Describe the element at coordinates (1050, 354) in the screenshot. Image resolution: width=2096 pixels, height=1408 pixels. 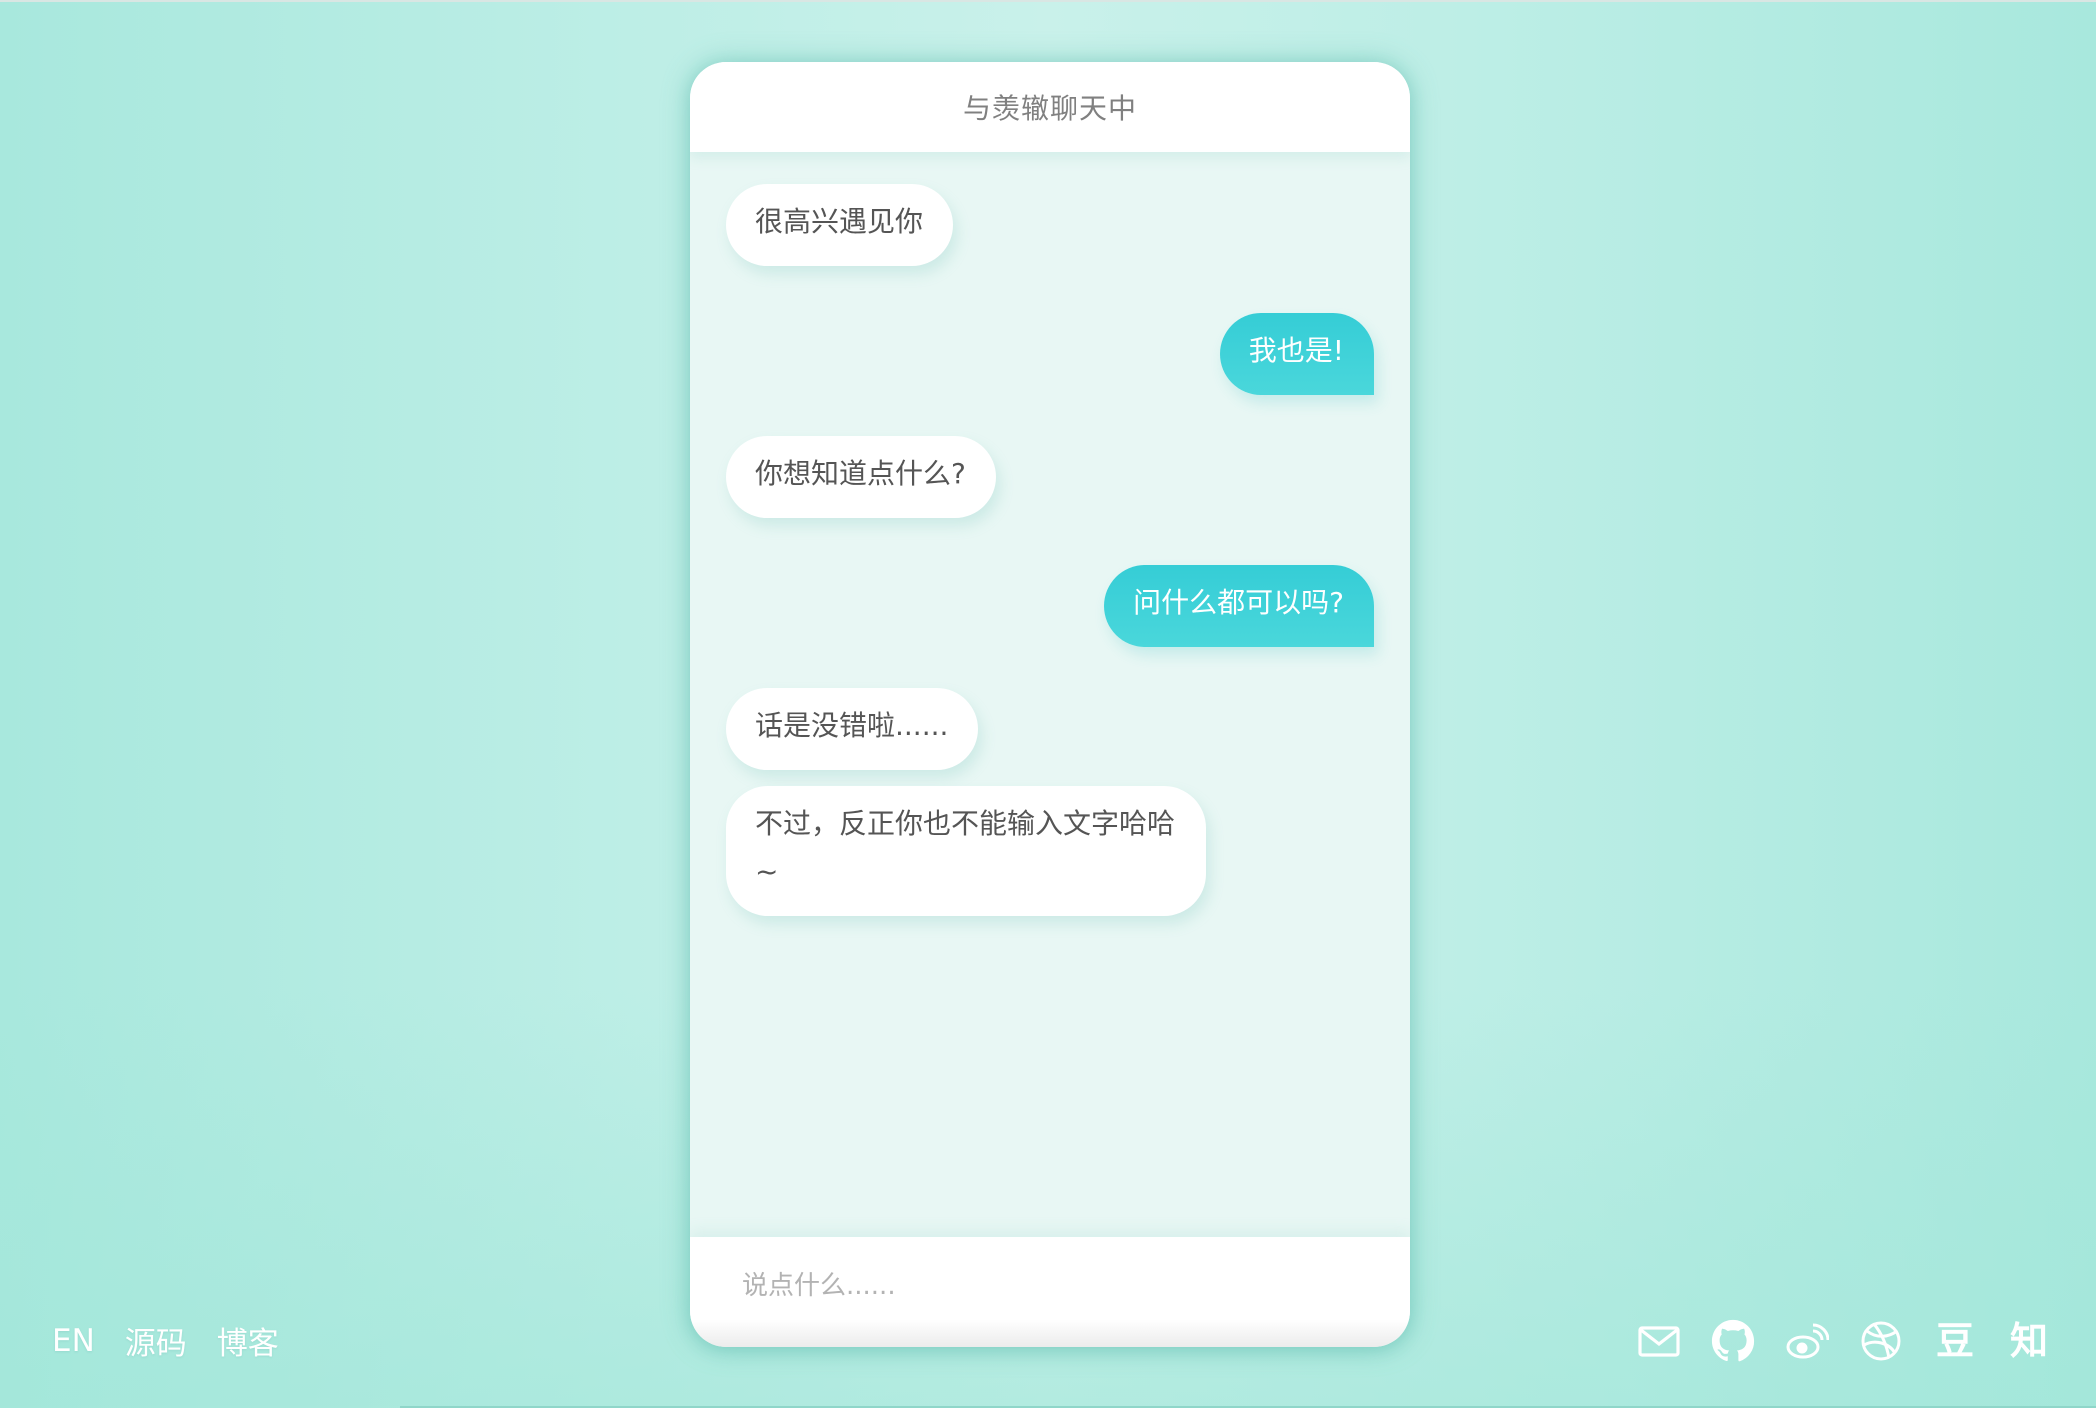
I see `message-row: 我也是!` at that location.